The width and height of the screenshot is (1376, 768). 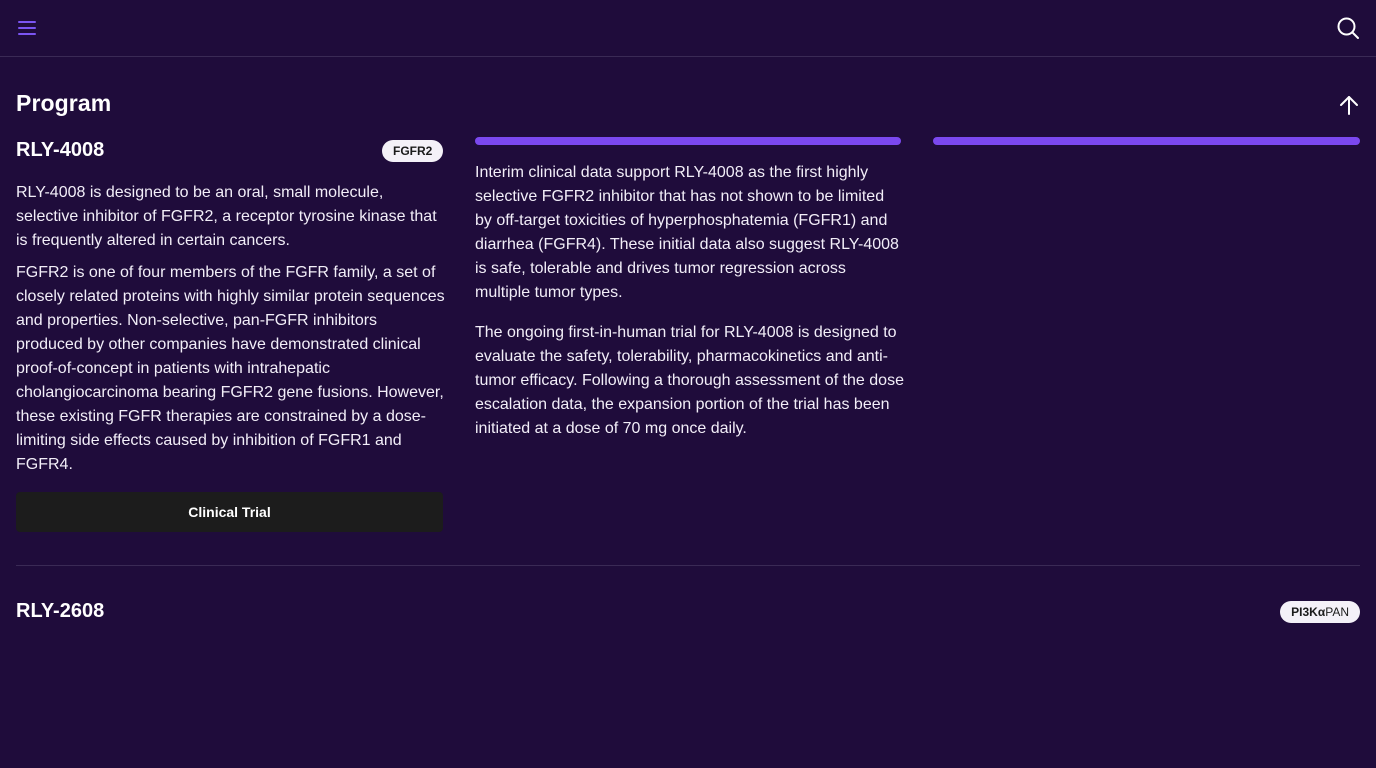 I want to click on program-name: RLY-2608, so click(x=60, y=611).